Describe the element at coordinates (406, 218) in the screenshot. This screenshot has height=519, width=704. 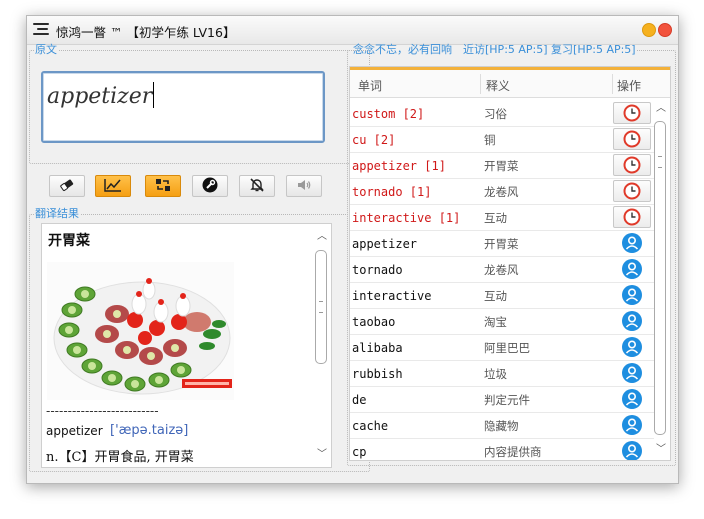
I see `row-word: interactive [1]` at that location.